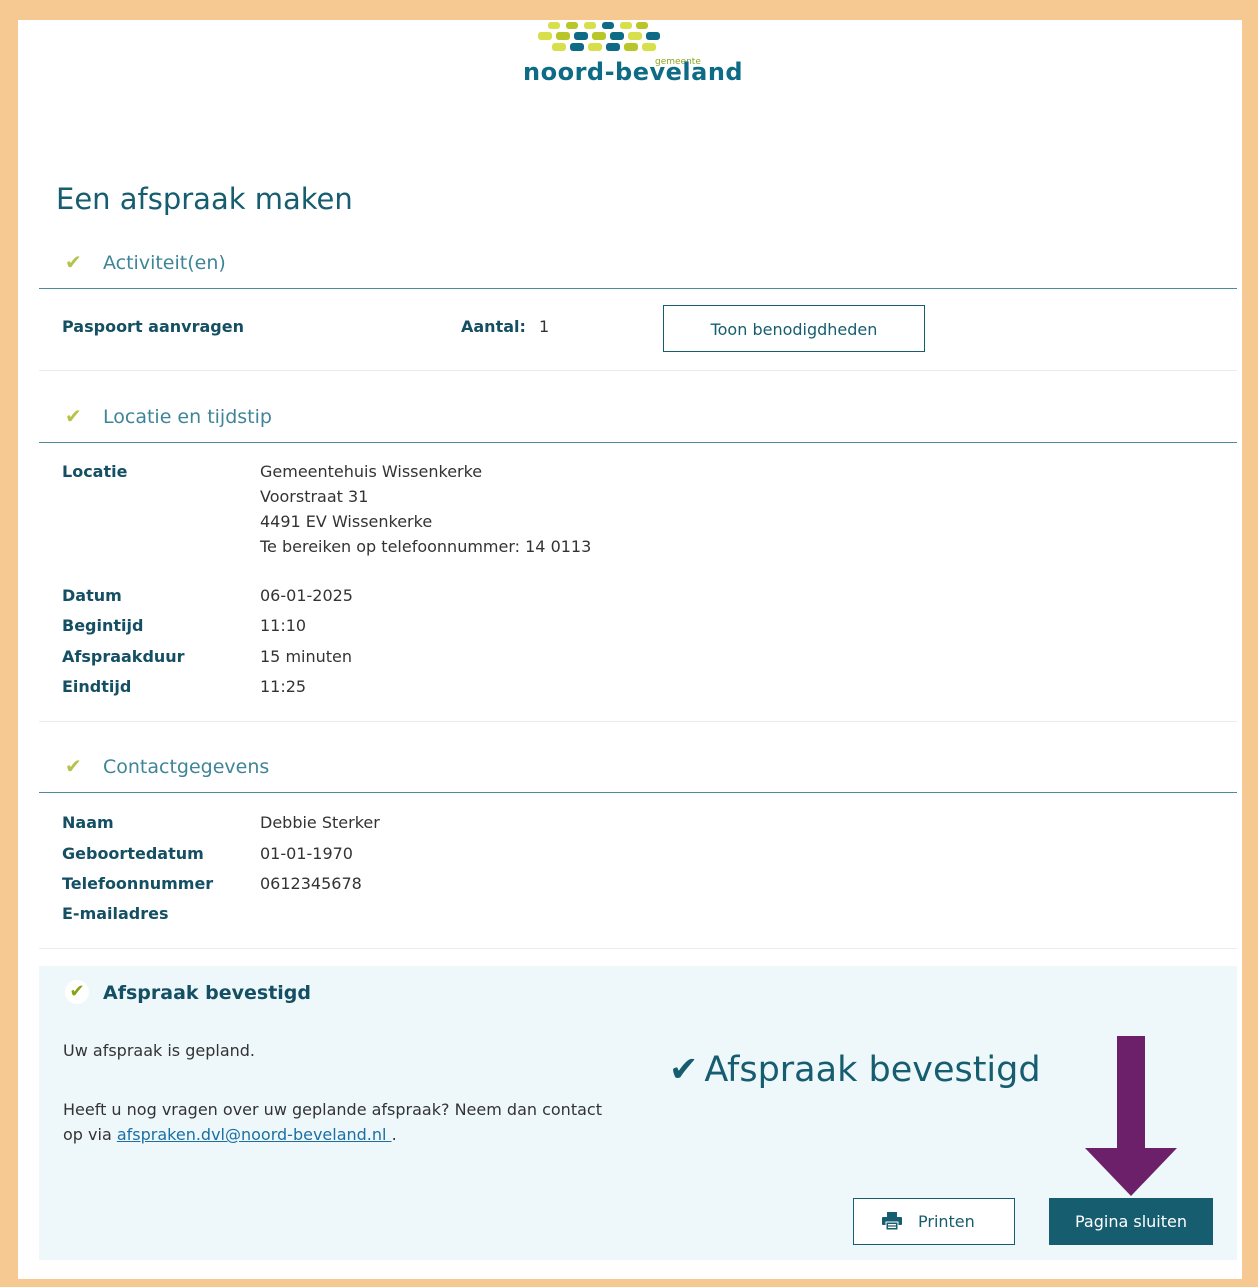 This screenshot has height=1287, width=1258. I want to click on date-label: Datum, so click(92, 595).